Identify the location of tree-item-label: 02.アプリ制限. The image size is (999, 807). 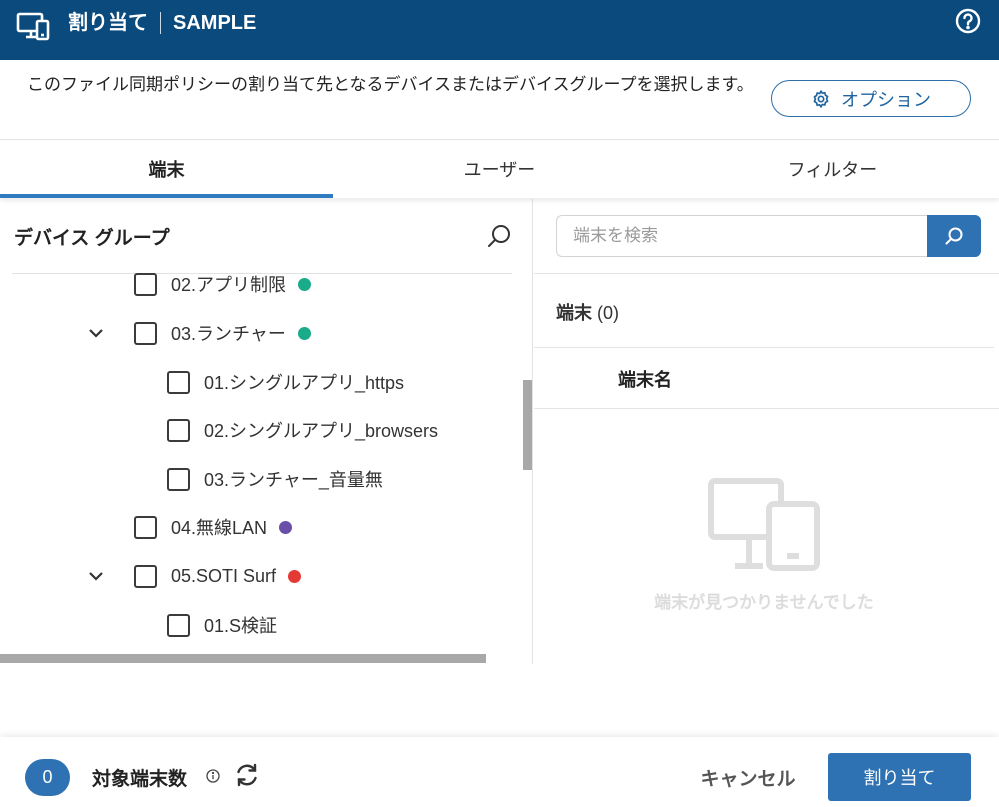
(229, 285).